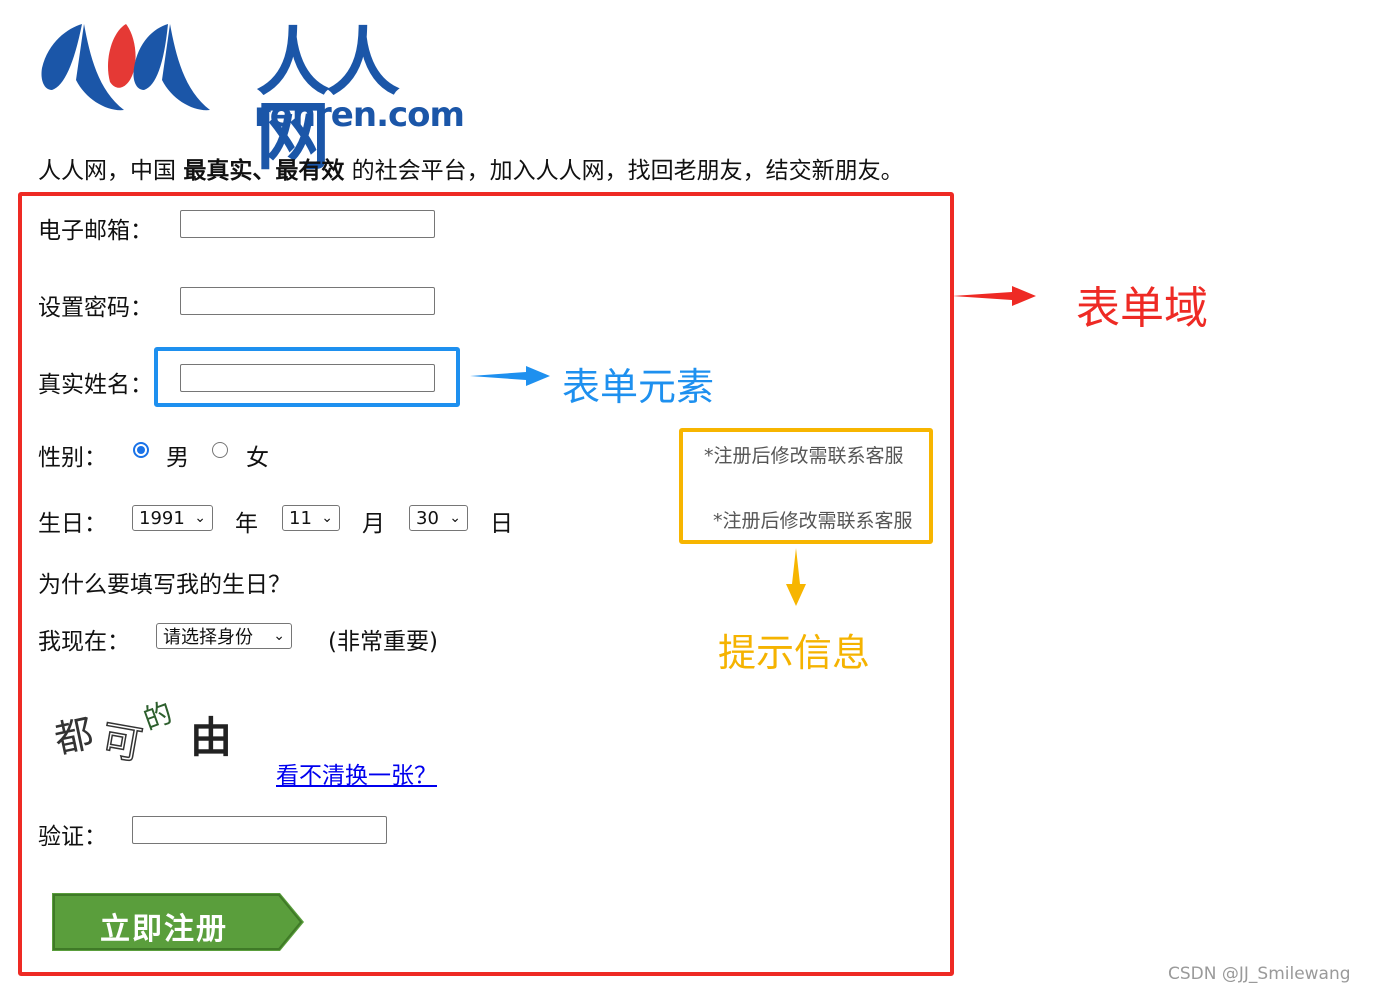 Image resolution: width=1376 pixels, height=996 pixels. Describe the element at coordinates (796, 577) in the screenshot. I see `arrow-down-yellow-icon` at that location.